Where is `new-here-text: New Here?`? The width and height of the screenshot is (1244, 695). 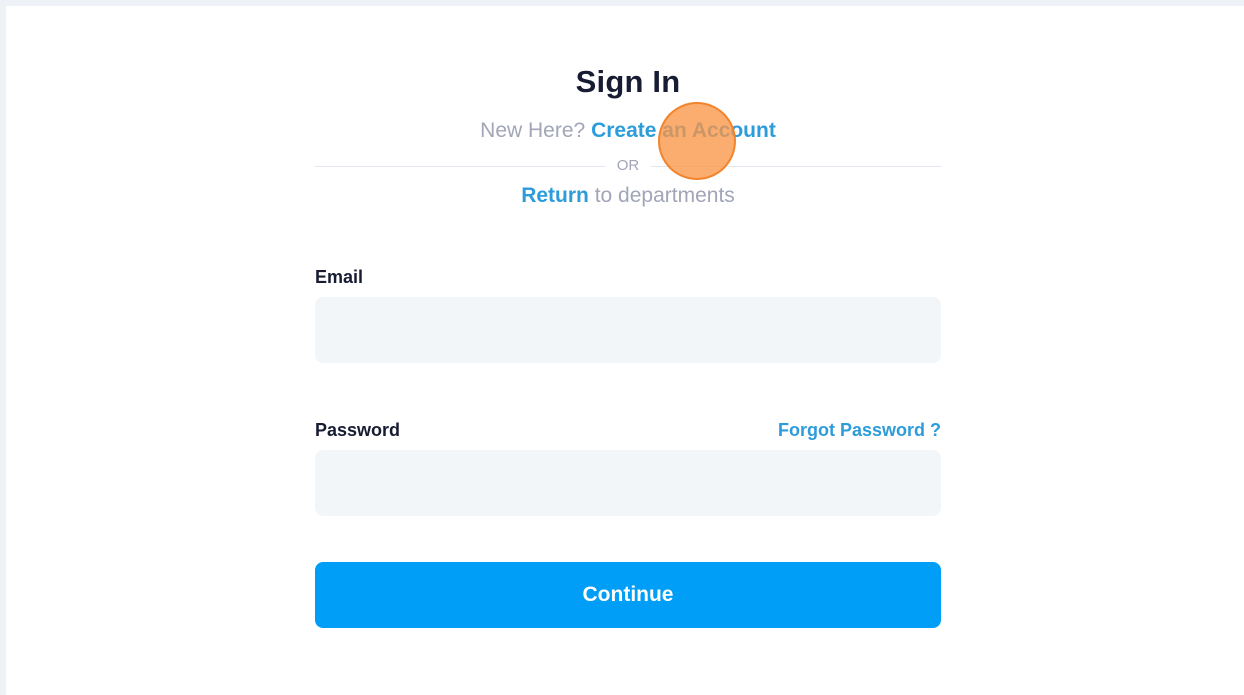 new-here-text: New Here? is located at coordinates (533, 130).